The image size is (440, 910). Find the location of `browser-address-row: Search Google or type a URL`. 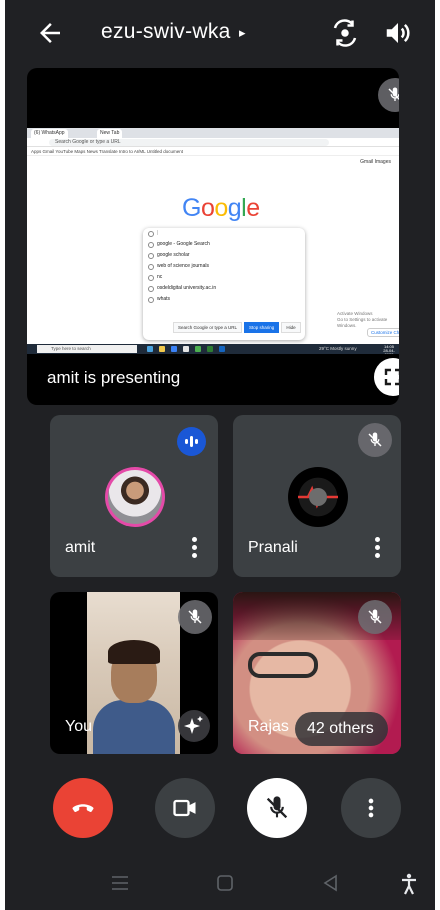

browser-address-row: Search Google or type a URL is located at coordinates (213, 142).